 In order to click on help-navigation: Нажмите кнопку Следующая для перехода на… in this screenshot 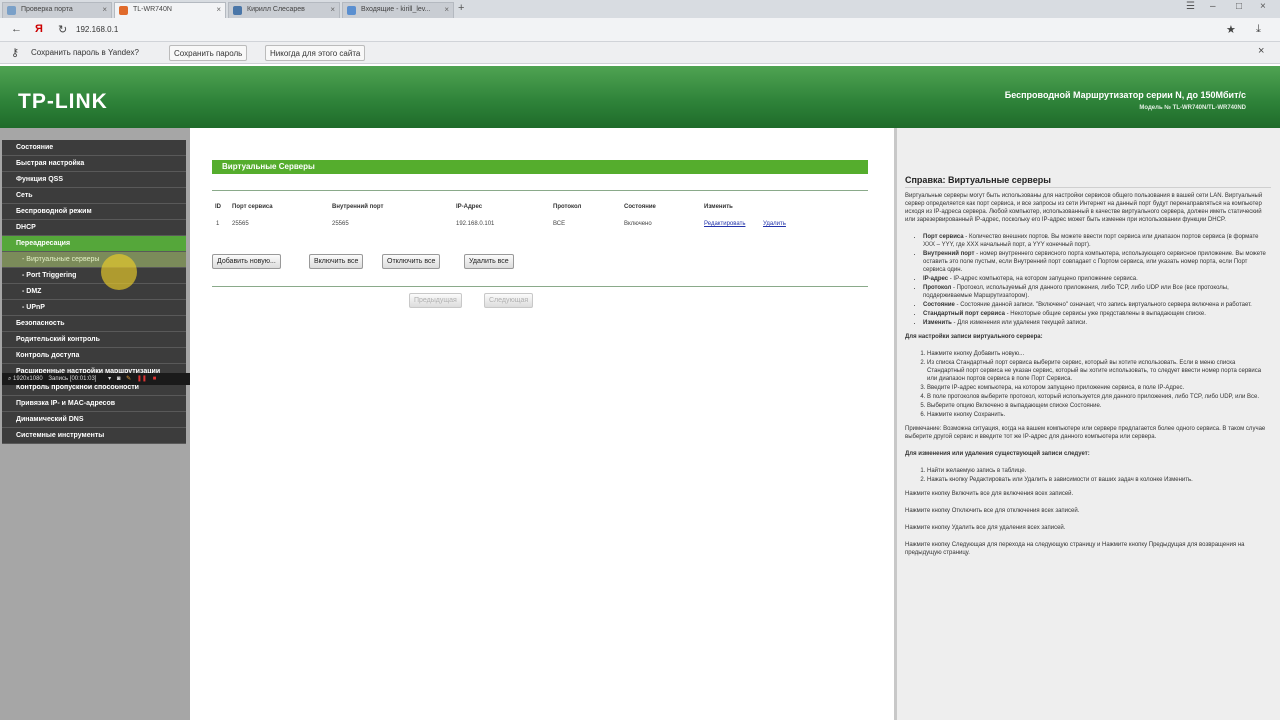, I will do `click(1075, 549)`.